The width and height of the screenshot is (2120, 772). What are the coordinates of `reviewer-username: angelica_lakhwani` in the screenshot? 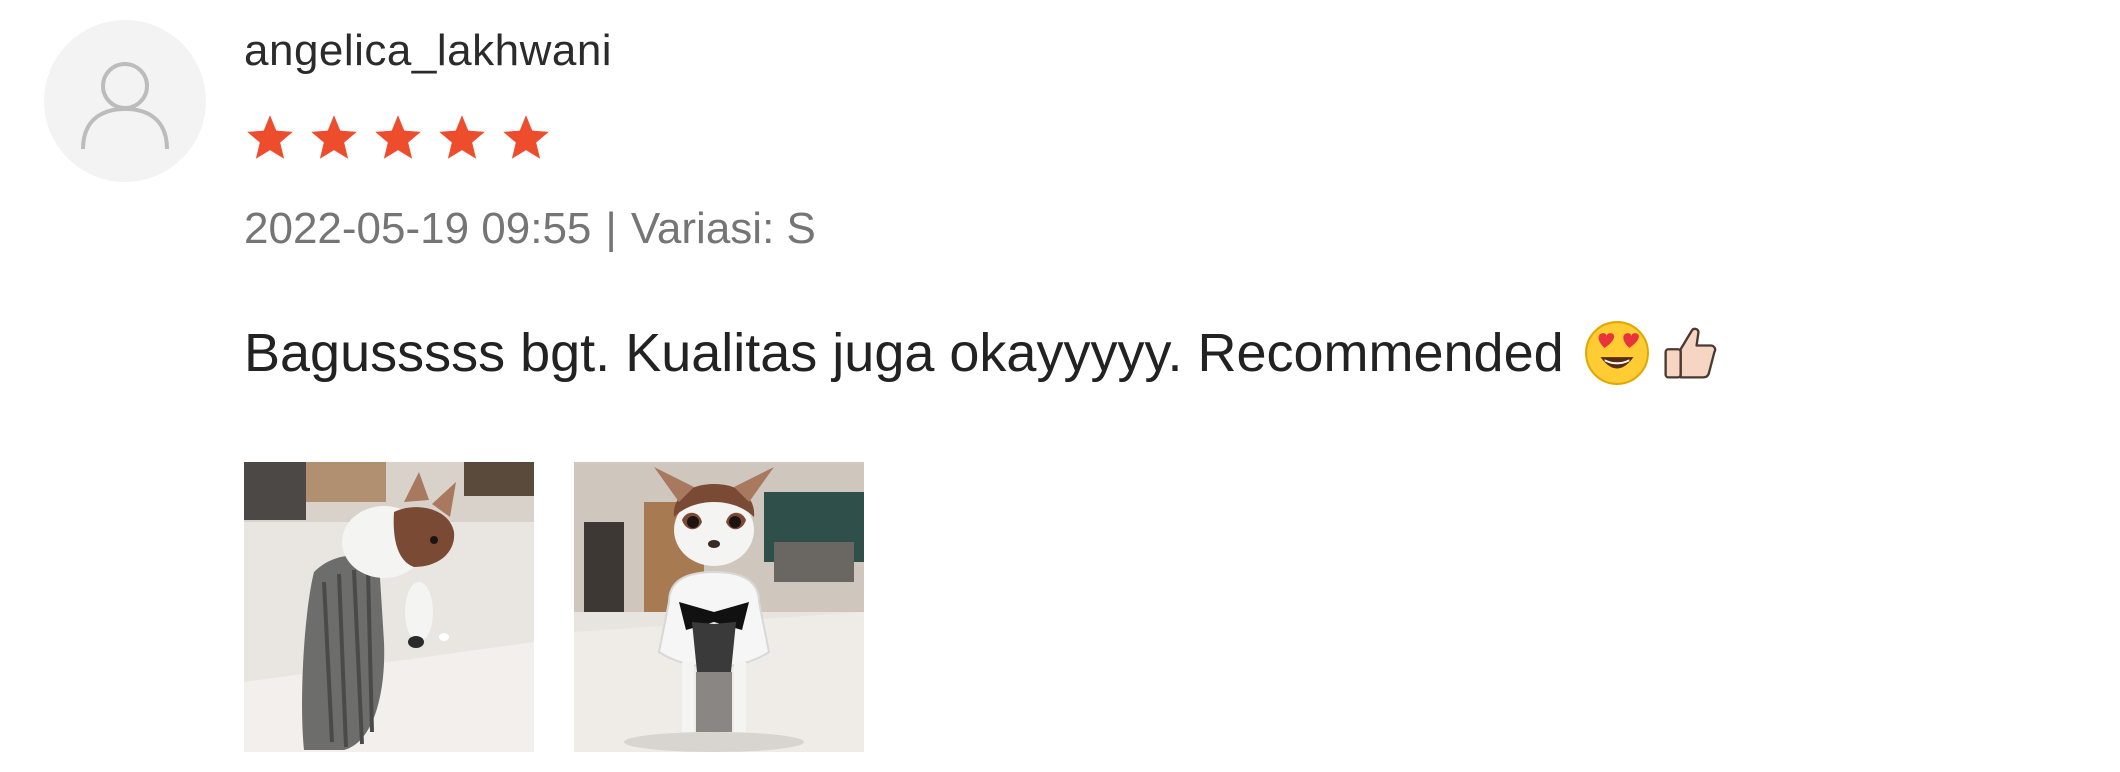 It's located at (428, 50).